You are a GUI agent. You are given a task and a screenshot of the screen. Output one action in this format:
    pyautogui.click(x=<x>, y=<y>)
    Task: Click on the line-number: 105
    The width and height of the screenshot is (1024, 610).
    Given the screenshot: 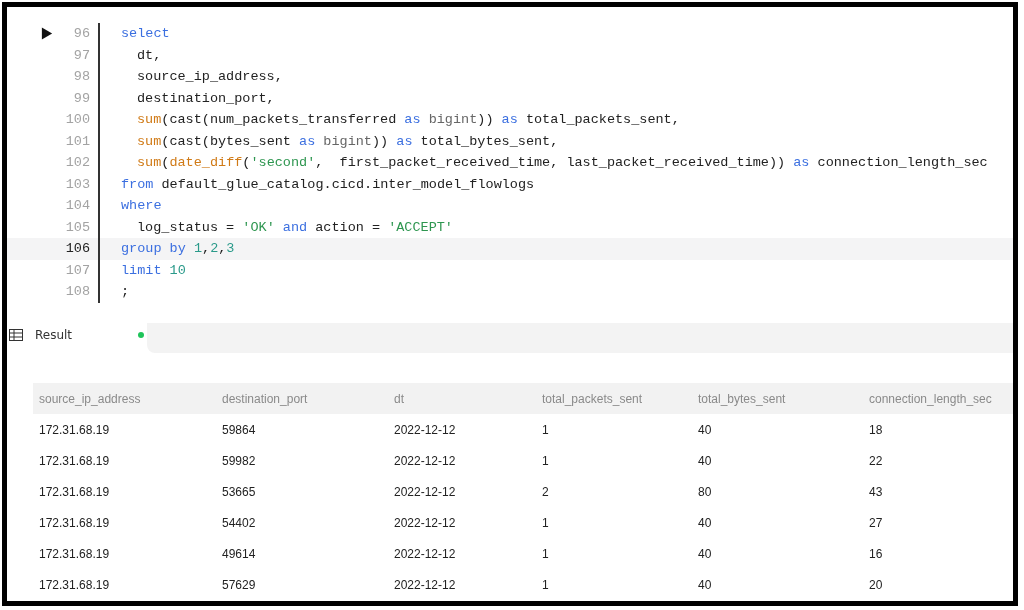 What is the action you would take?
    pyautogui.click(x=77, y=227)
    